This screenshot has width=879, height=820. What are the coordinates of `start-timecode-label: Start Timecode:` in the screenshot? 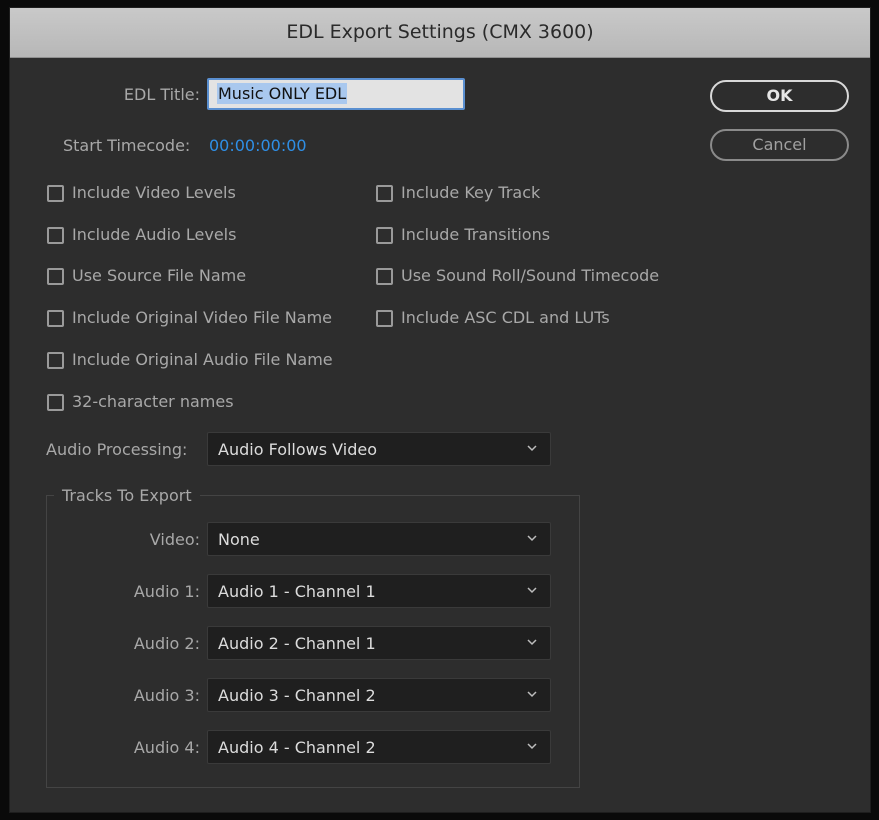 It's located at (127, 145).